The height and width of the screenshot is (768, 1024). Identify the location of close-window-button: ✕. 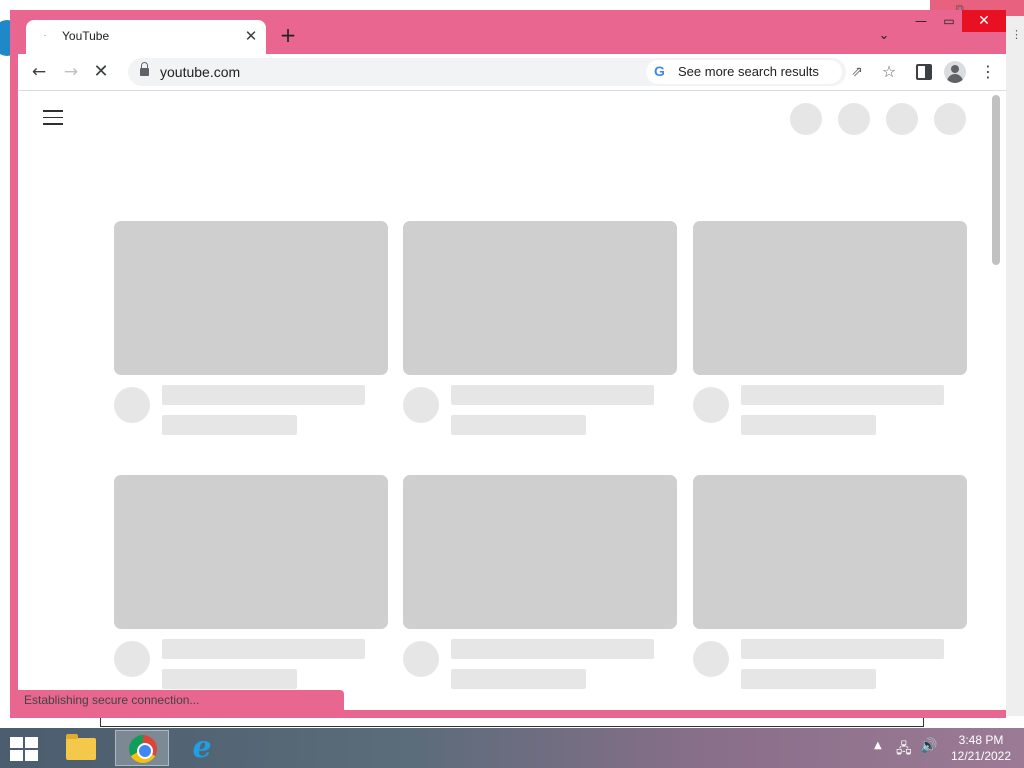
(984, 21).